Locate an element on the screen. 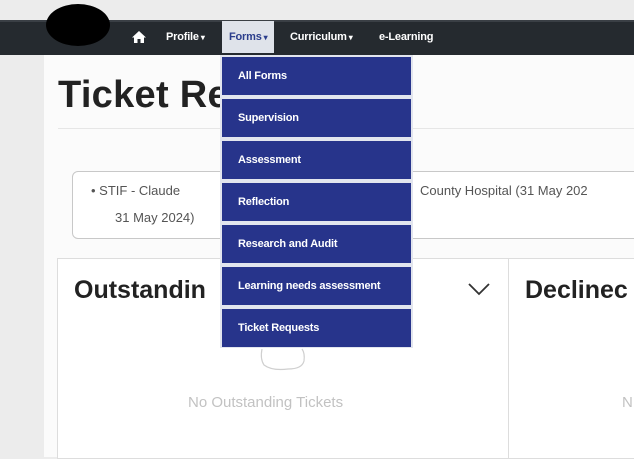 This screenshot has height=459, width=634. nav-forms: Forms ▾ is located at coordinates (248, 37).